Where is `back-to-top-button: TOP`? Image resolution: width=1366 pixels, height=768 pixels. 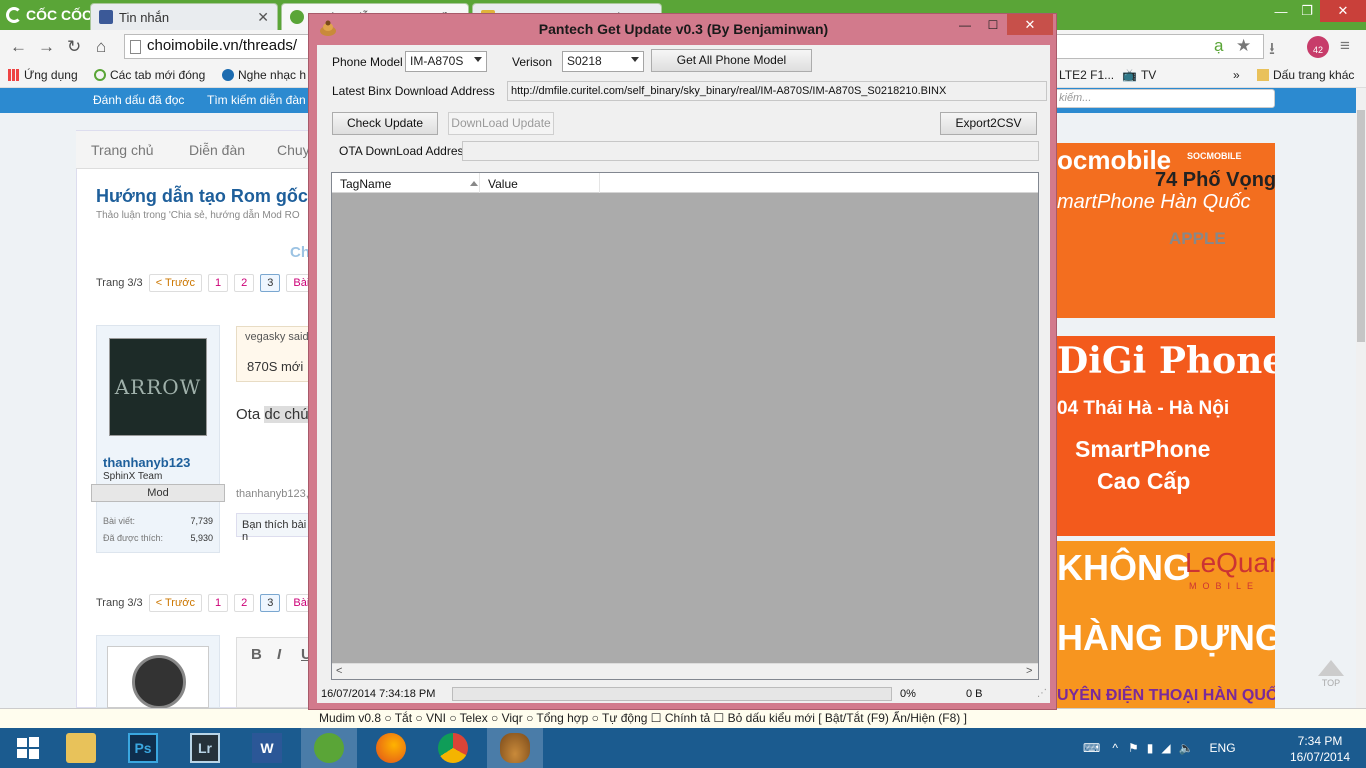
back-to-top-button: TOP is located at coordinates (1331, 677).